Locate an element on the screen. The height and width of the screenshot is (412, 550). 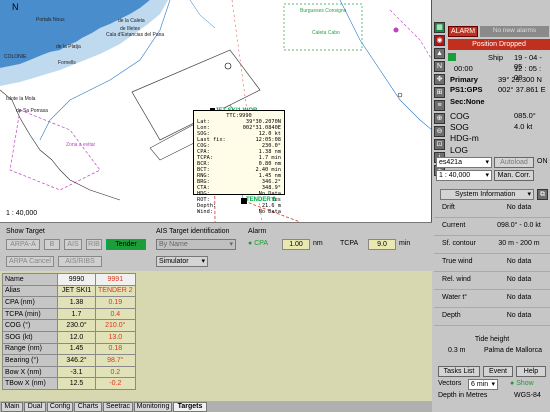
magenta-boundary is located at coordinates (410, 34).